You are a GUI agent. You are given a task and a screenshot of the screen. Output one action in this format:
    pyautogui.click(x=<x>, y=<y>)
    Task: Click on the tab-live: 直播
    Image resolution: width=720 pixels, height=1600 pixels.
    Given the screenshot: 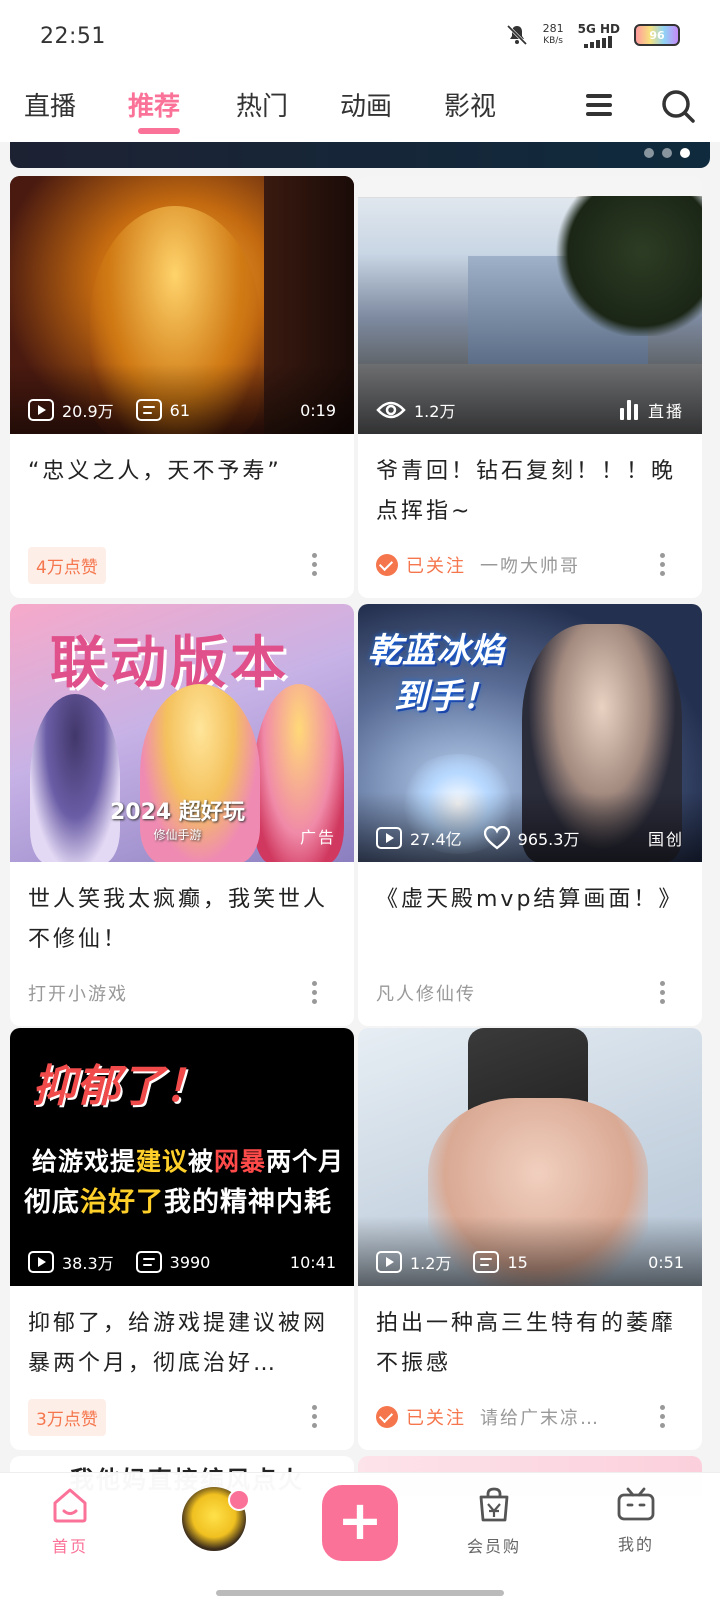 What is the action you would take?
    pyautogui.click(x=50, y=104)
    